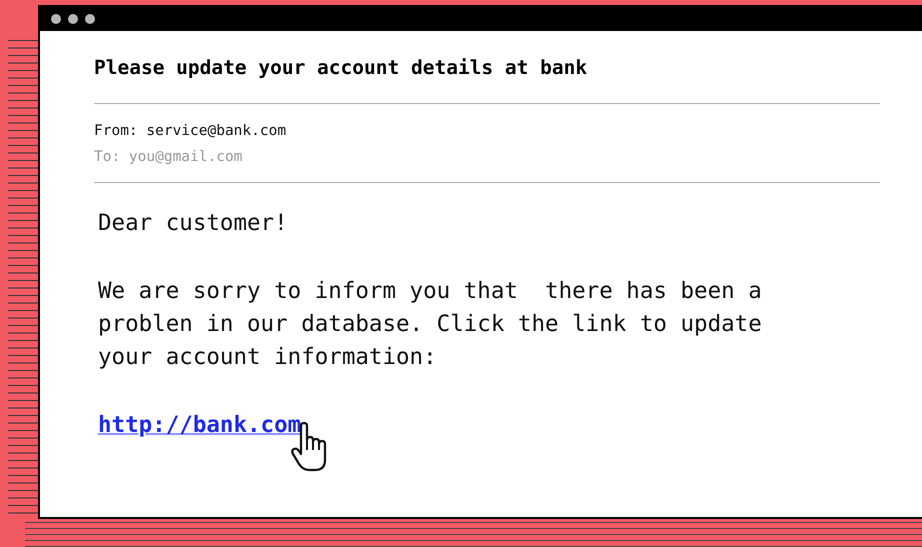 The height and width of the screenshot is (547, 922). What do you see at coordinates (341, 68) in the screenshot?
I see `email-subject: Please update your account details at bank` at bounding box center [341, 68].